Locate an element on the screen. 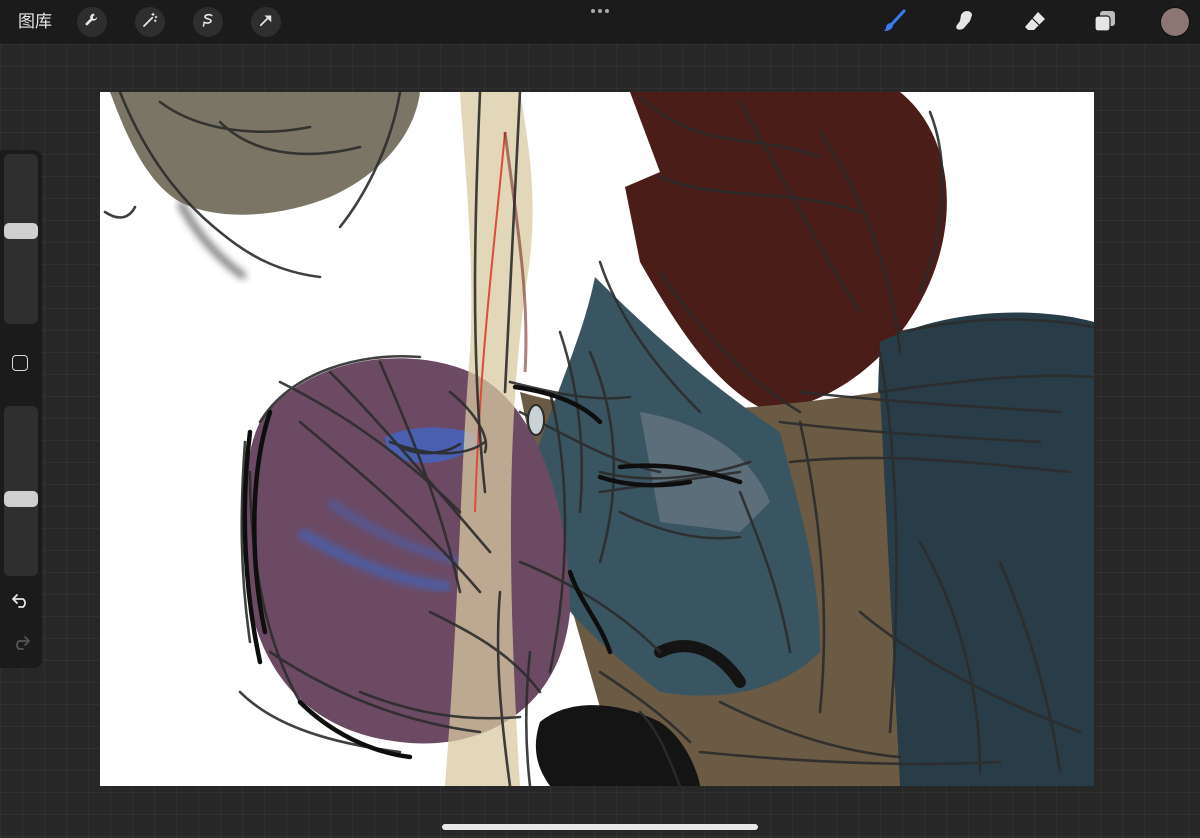 The height and width of the screenshot is (838, 1200). selection-icon is located at coordinates (208, 22).